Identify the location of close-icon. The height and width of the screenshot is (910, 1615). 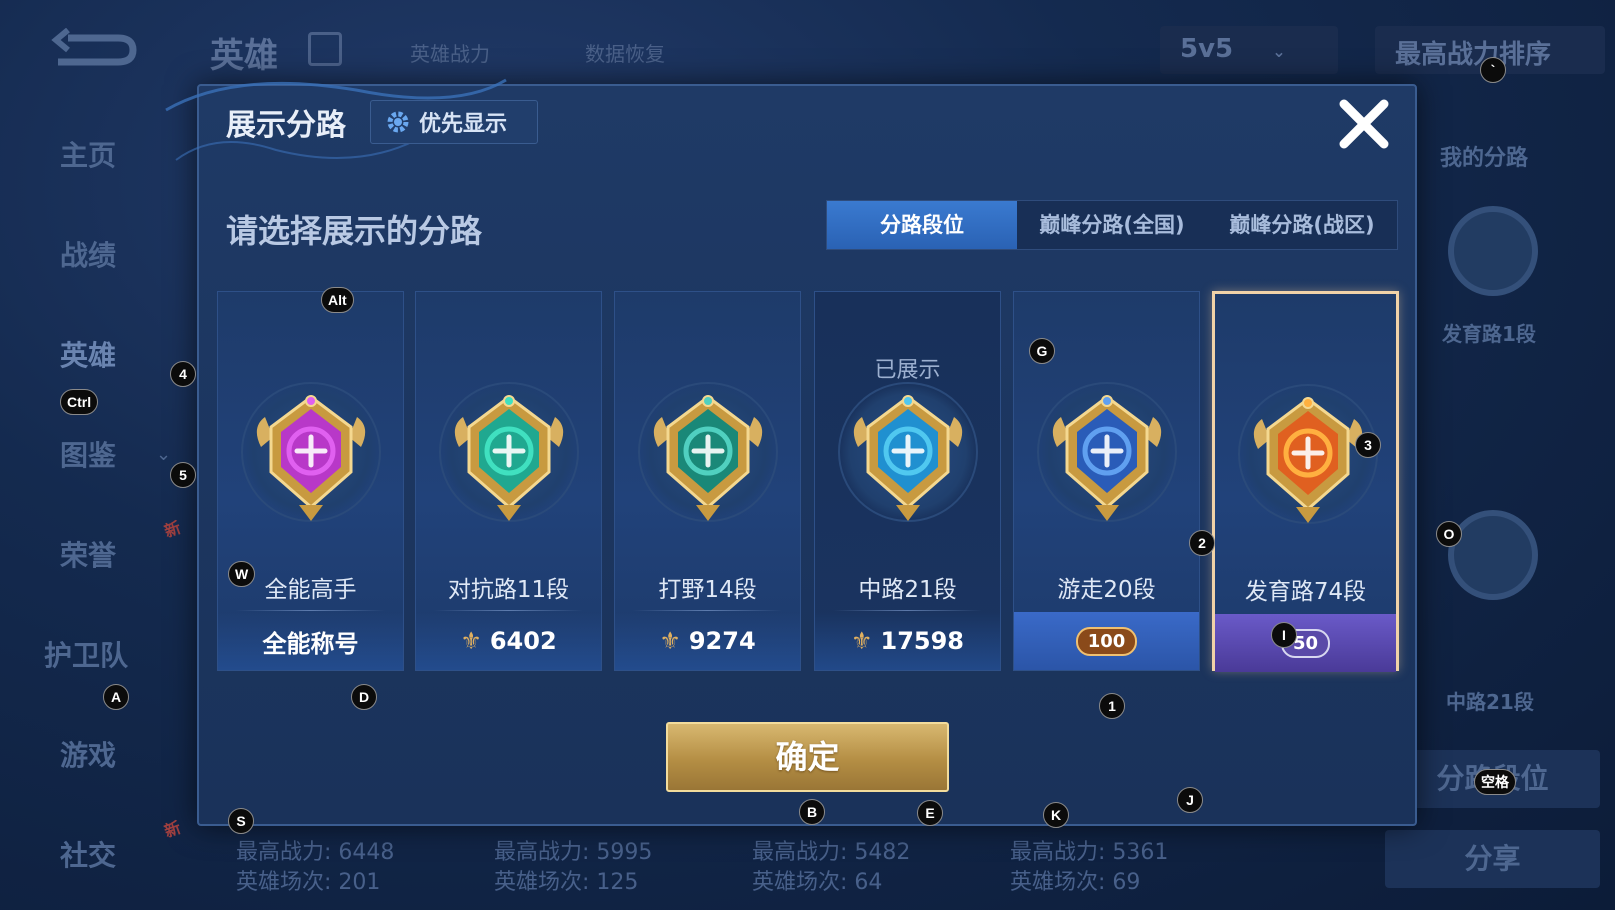
(1364, 124).